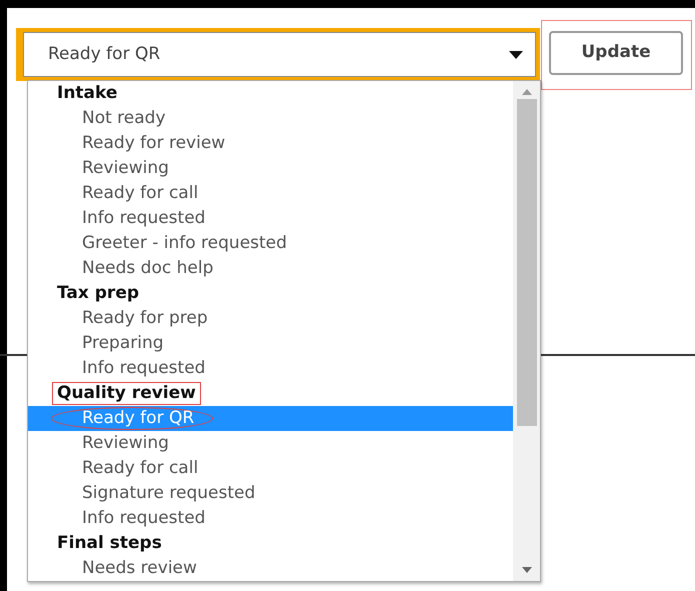 This screenshot has height=591, width=695. What do you see at coordinates (279, 54) in the screenshot?
I see `status-select: Ready for QR` at bounding box center [279, 54].